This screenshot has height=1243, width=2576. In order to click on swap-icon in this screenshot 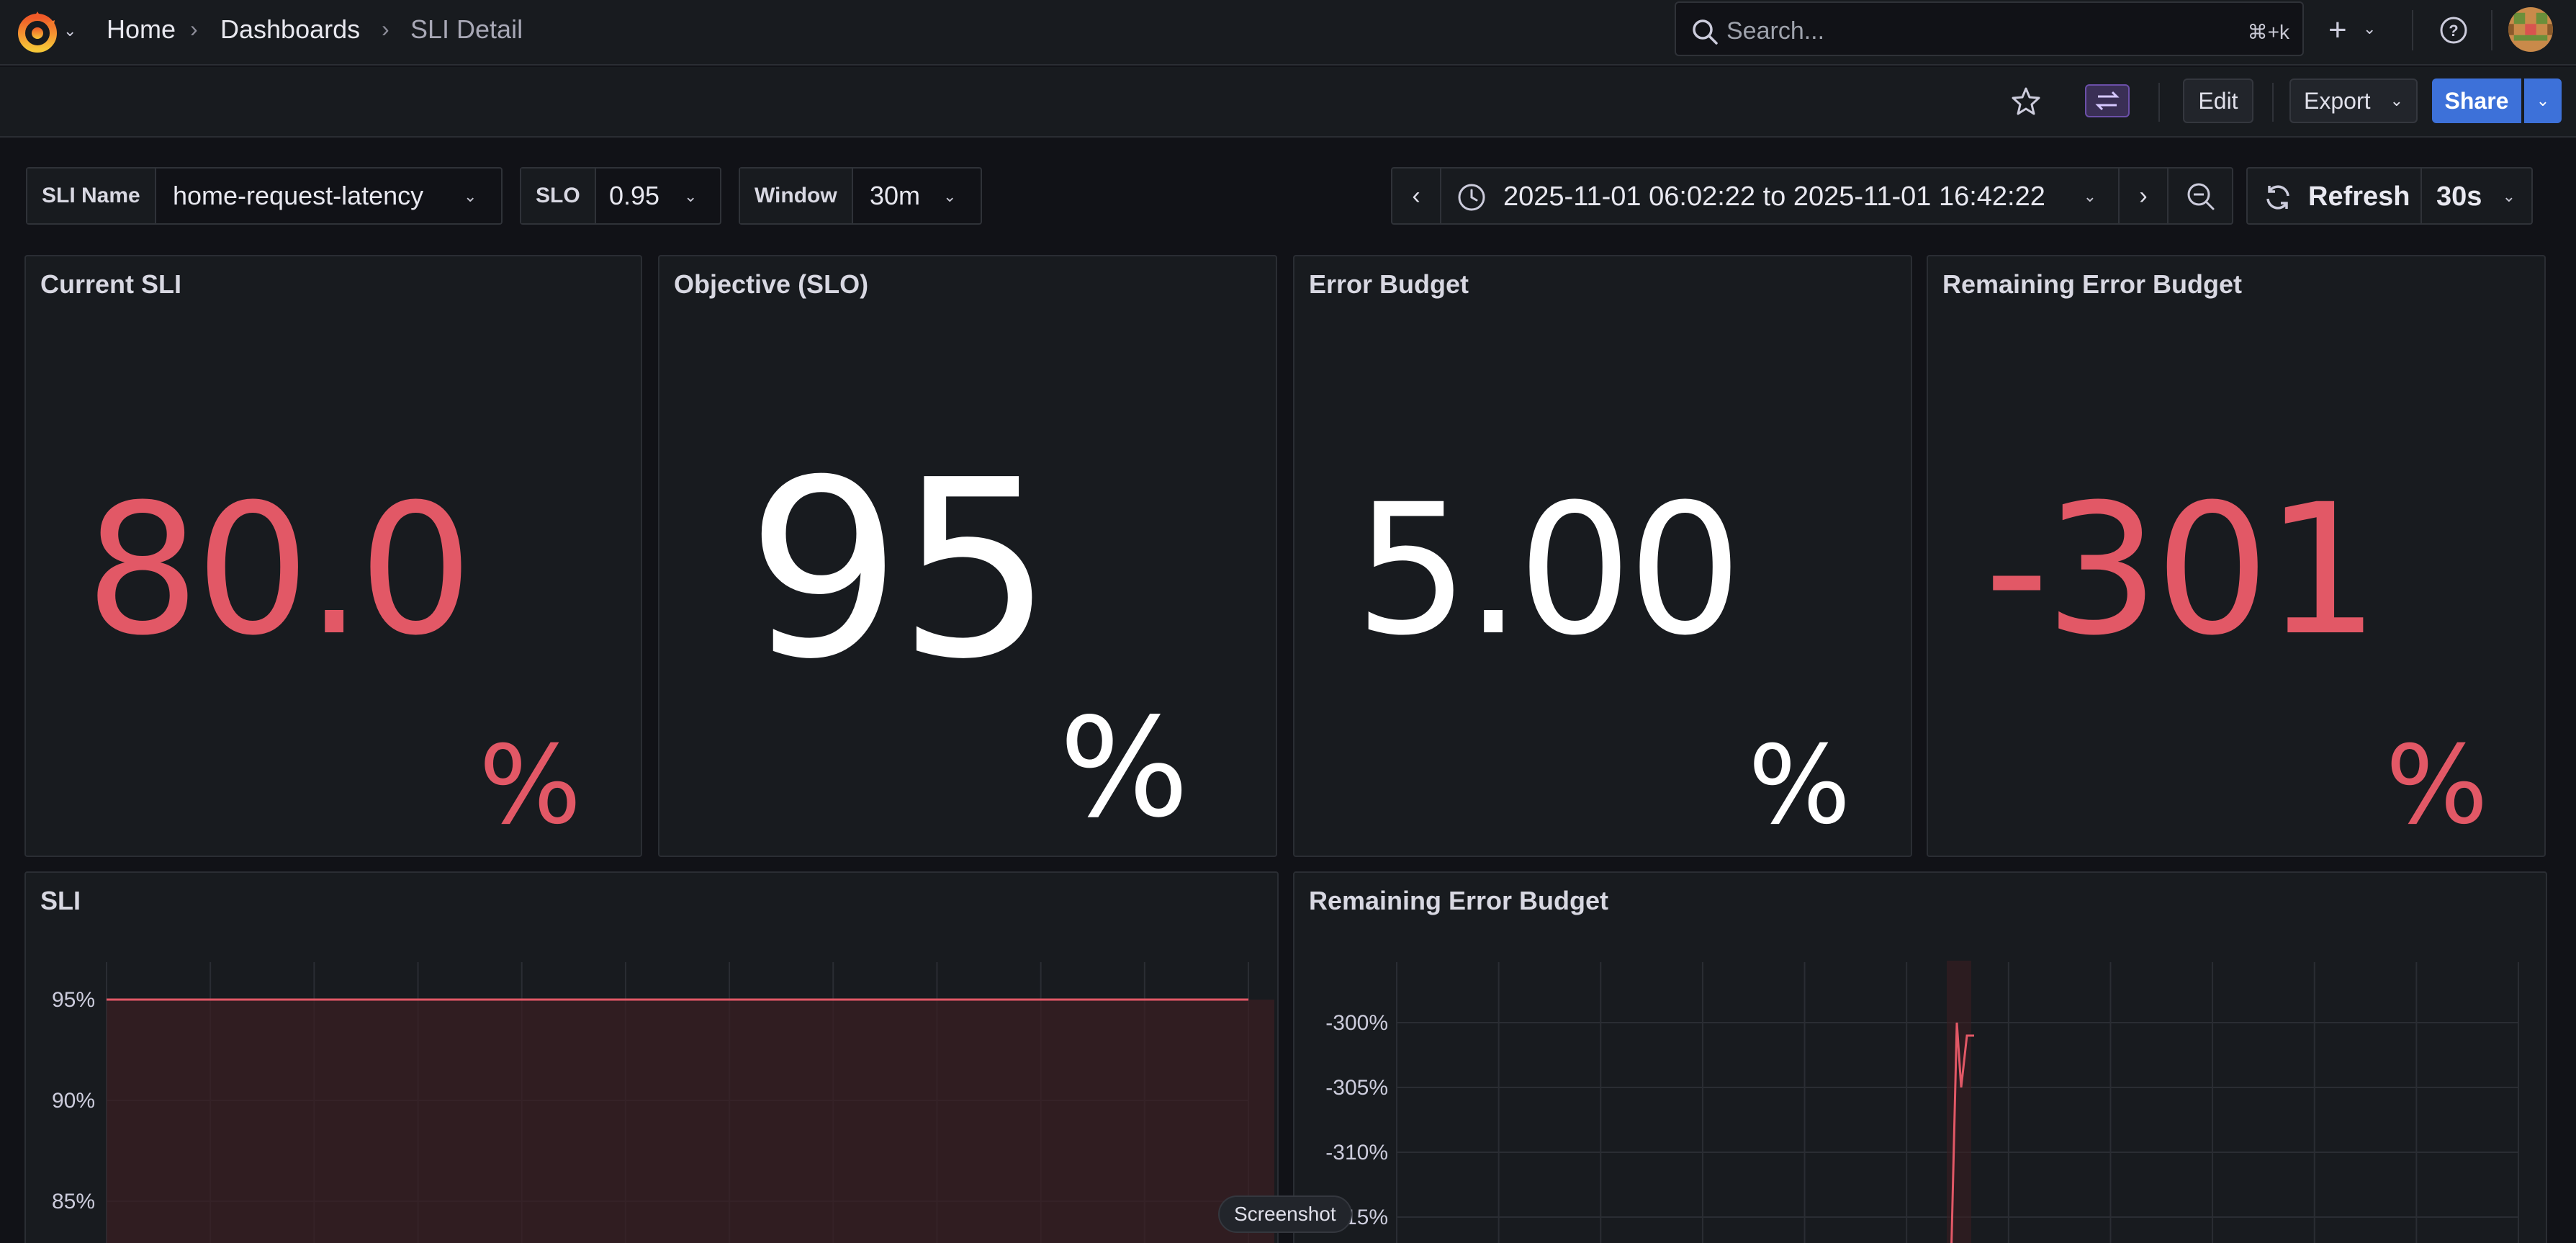, I will do `click(2107, 101)`.